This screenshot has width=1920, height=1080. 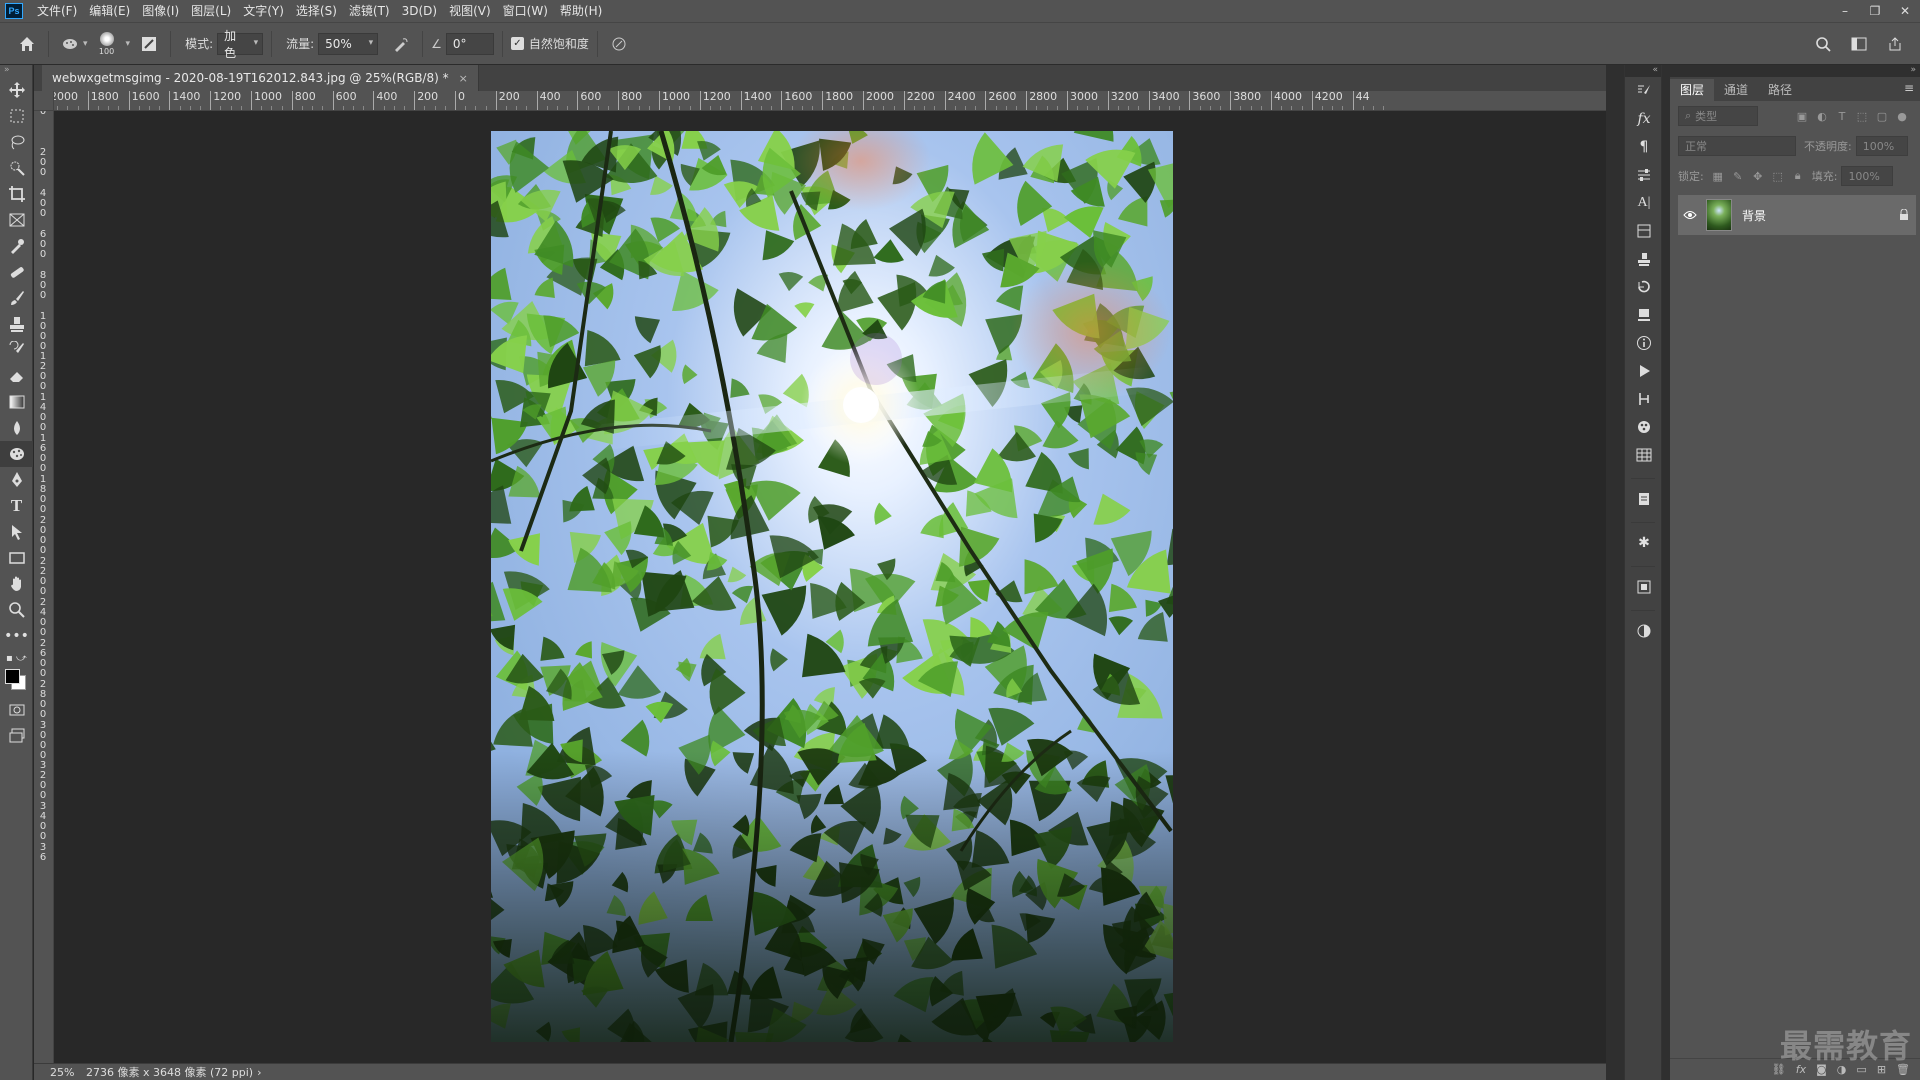 I want to click on color-swatches, so click(x=16, y=682).